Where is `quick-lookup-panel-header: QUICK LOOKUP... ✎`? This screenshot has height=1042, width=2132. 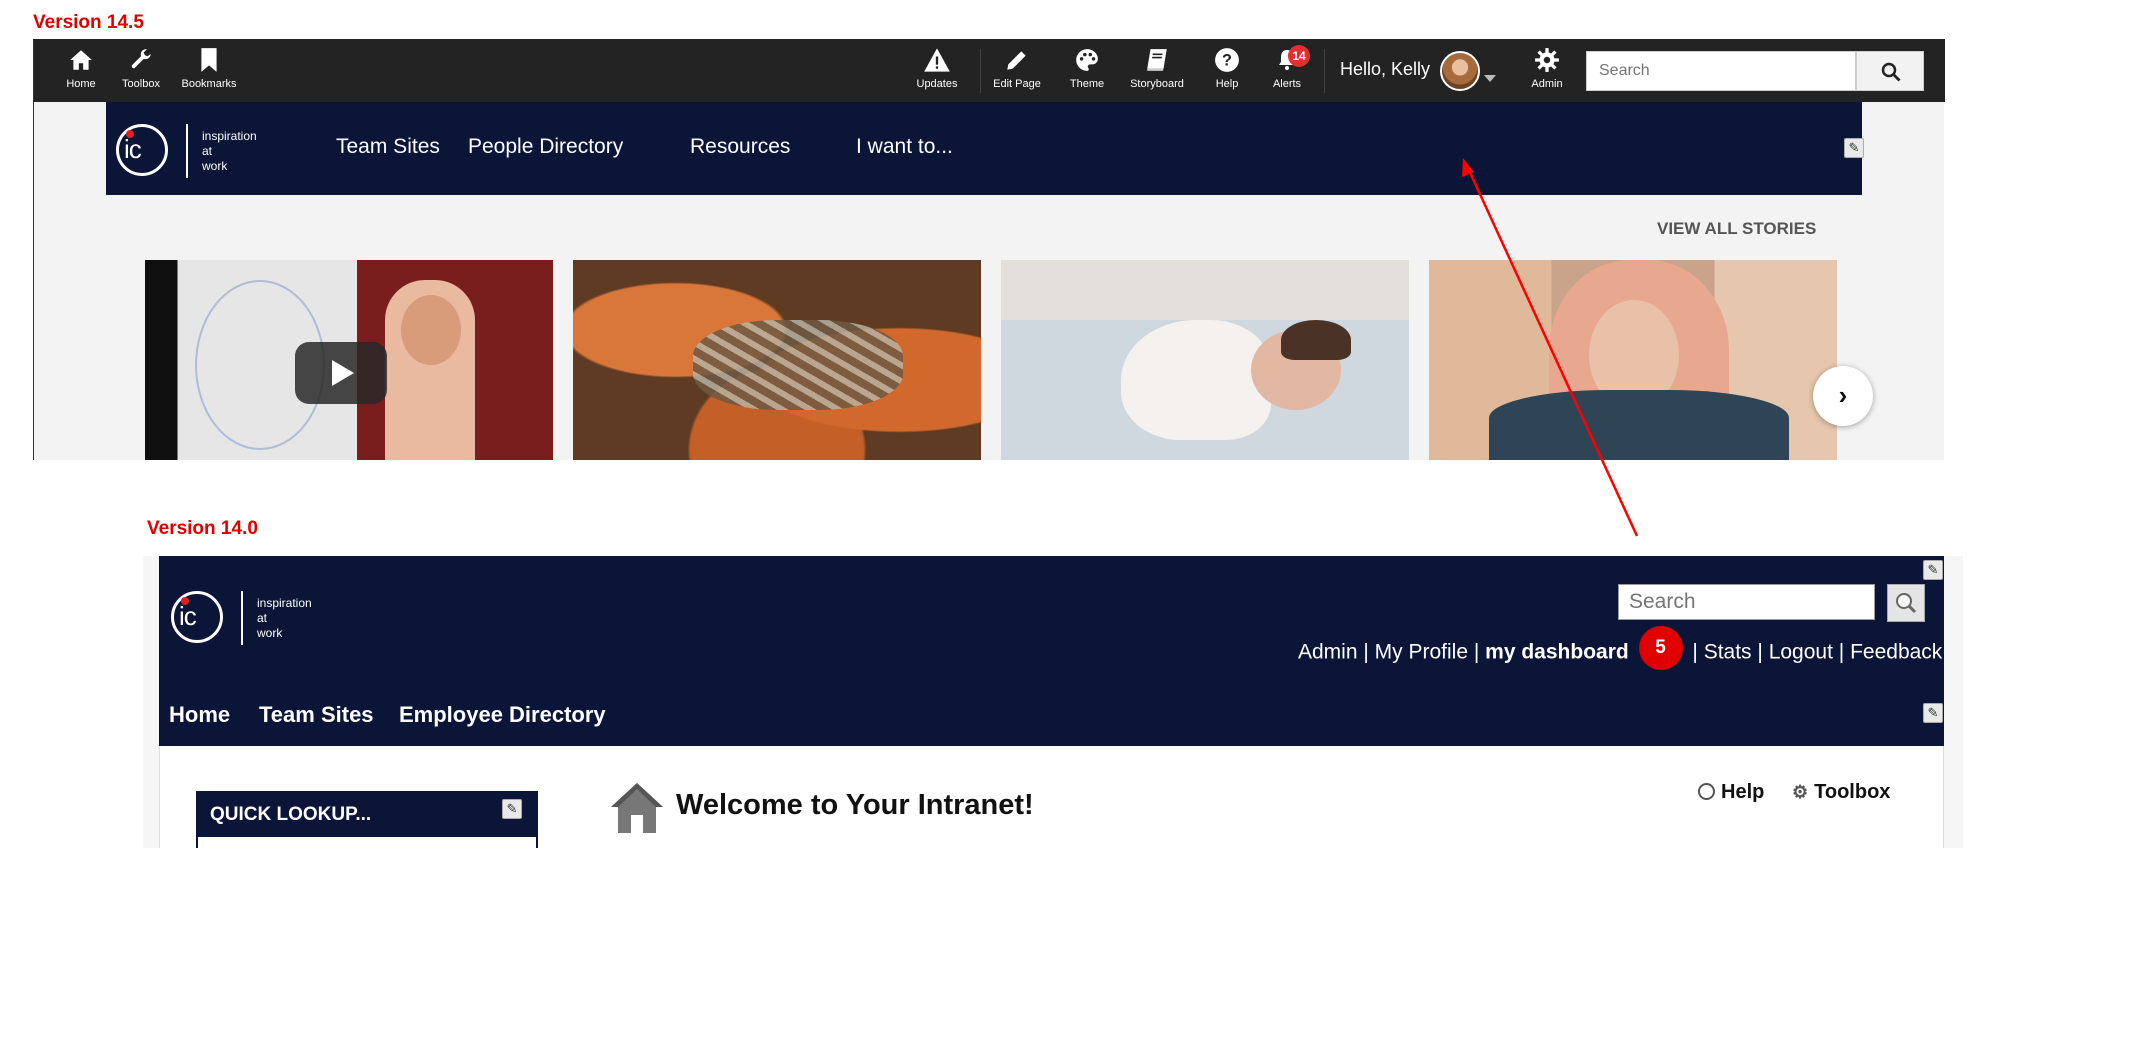 quick-lookup-panel-header: QUICK LOOKUP... ✎ is located at coordinates (367, 814).